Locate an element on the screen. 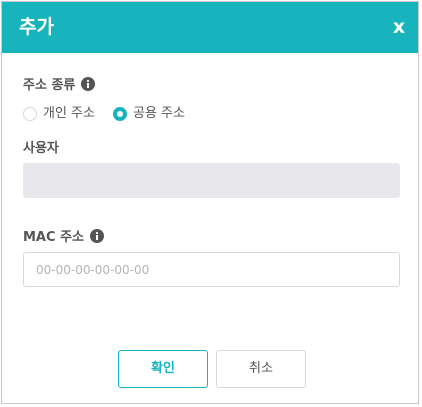 The image size is (422, 407). mac-address-label-row: MAC 주소 is located at coordinates (63, 237).